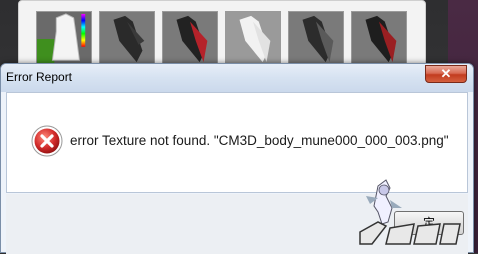 The width and height of the screenshot is (478, 254). What do you see at coordinates (410, 212) in the screenshot?
I see `watermark-logo` at bounding box center [410, 212].